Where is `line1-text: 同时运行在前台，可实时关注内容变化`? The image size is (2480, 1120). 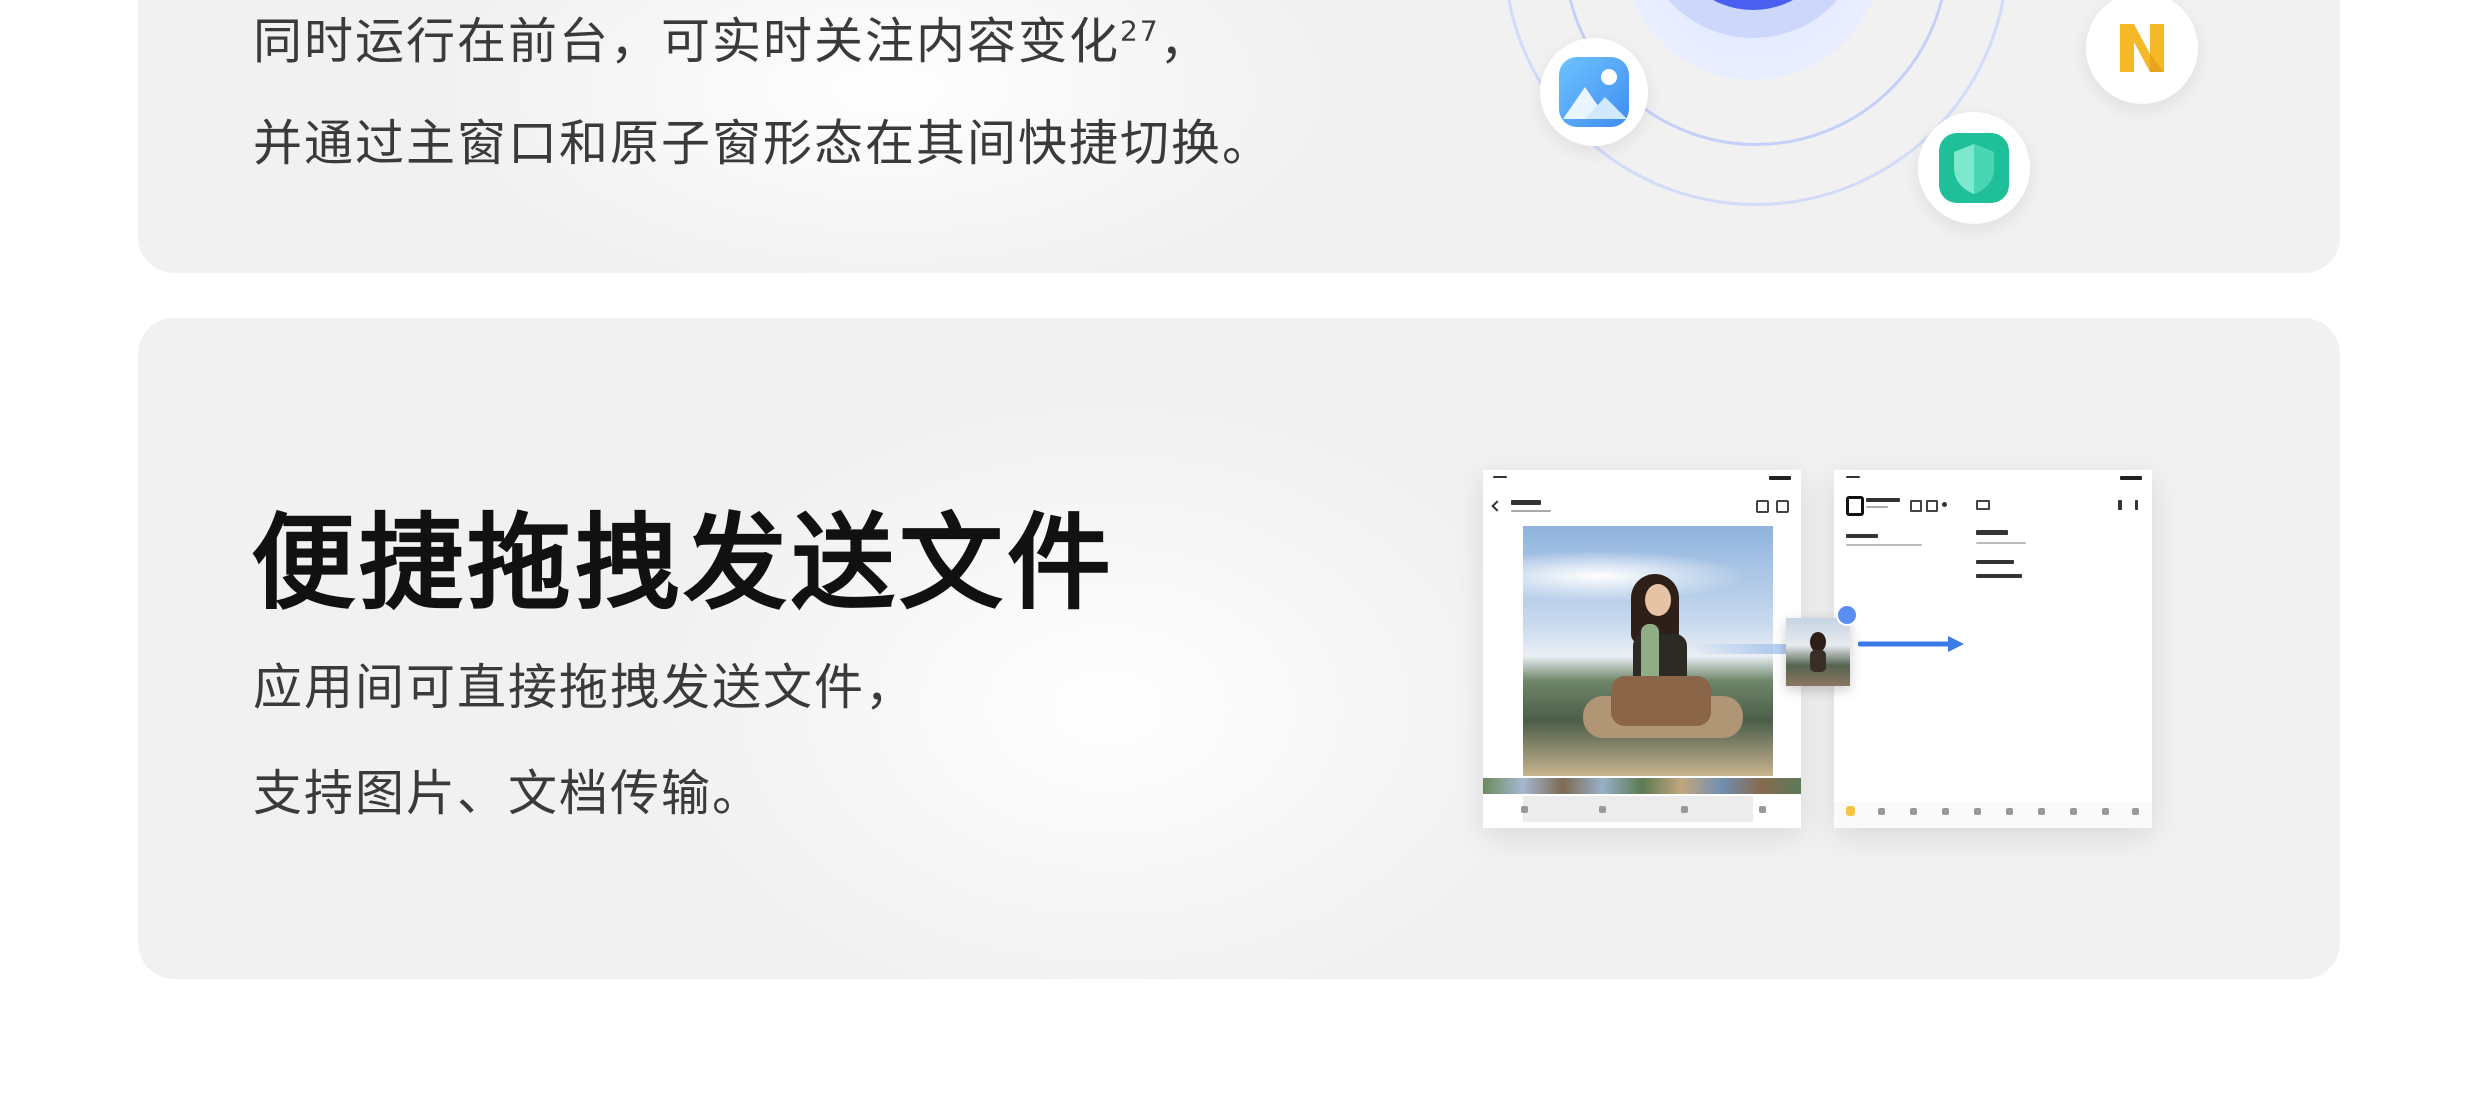 line1-text: 同时运行在前台，可实时关注内容变化 is located at coordinates (687, 41).